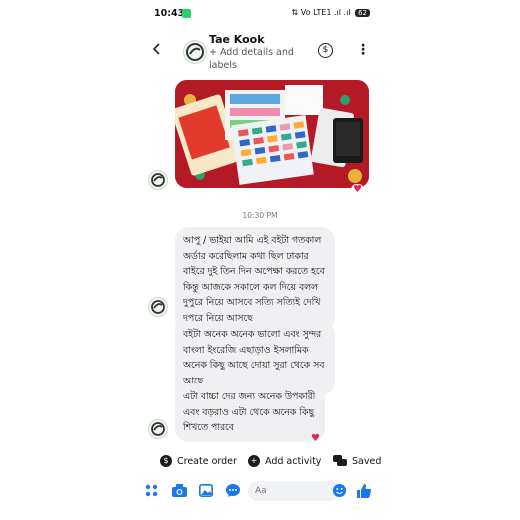 This screenshot has width=520, height=520. I want to click on message-timestamp: 10:30 PM, so click(260, 215).